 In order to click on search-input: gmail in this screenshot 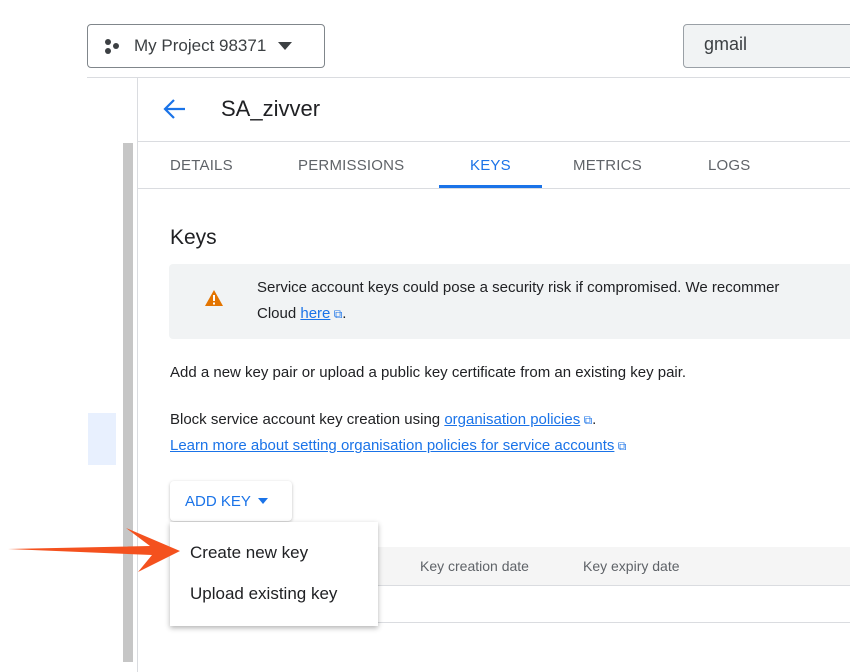, I will do `click(766, 46)`.